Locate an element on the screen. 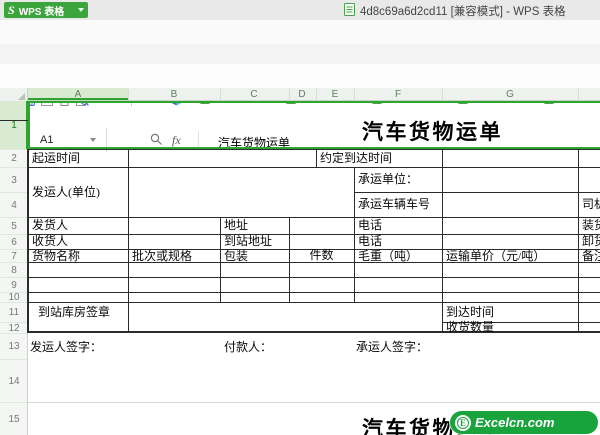  cell-phone-1: 电话 is located at coordinates (370, 225).